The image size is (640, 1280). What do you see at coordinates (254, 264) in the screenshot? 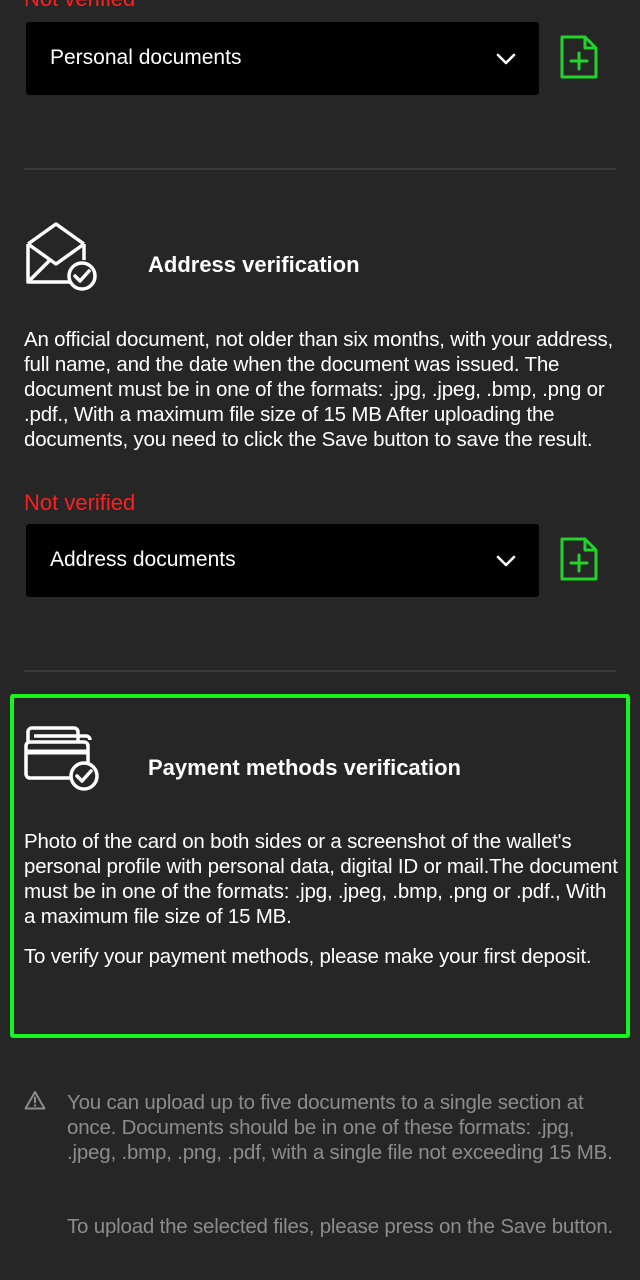
I see `address-section-title: Address verification` at bounding box center [254, 264].